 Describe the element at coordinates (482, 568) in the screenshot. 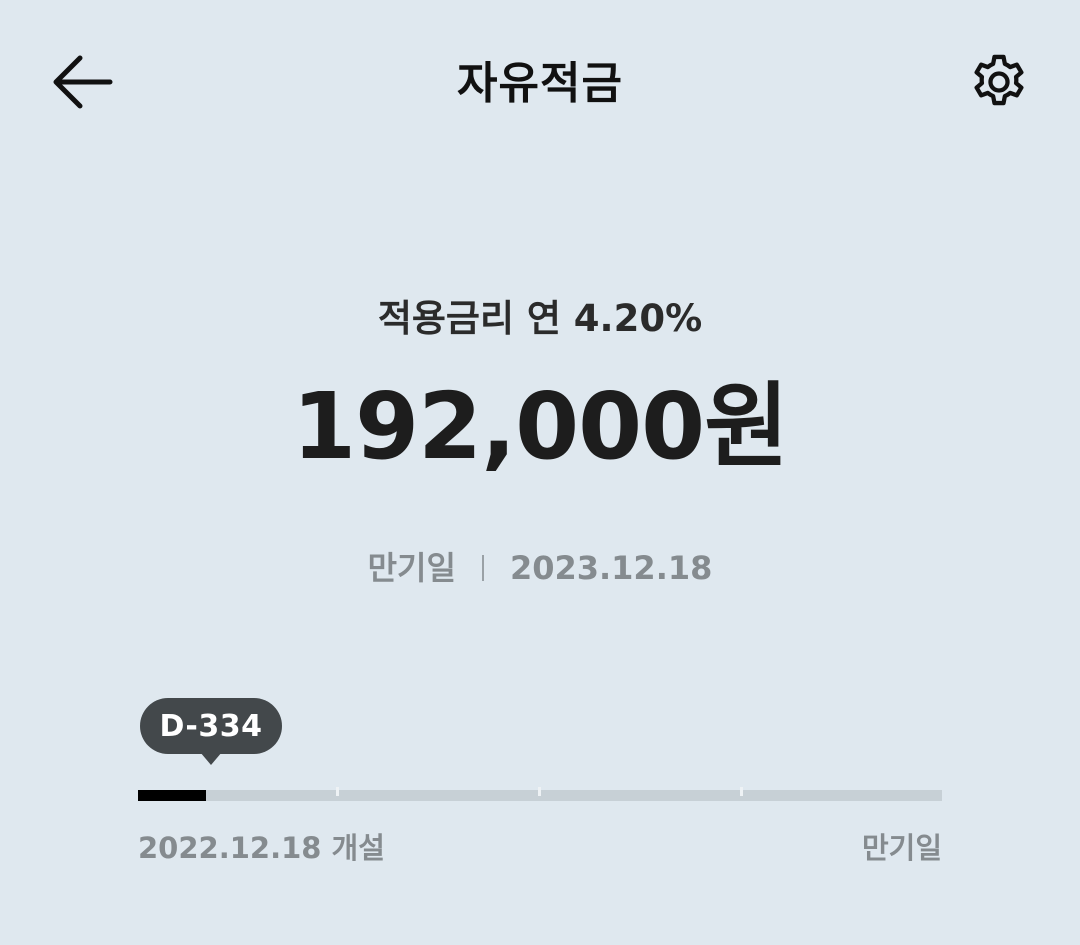

I see `maturity-divider` at that location.